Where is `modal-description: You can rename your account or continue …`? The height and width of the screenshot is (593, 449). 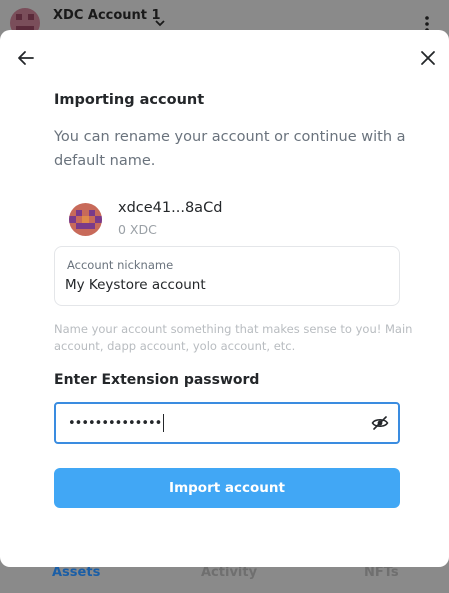
modal-description: You can rename your account or continue … is located at coordinates (230, 149).